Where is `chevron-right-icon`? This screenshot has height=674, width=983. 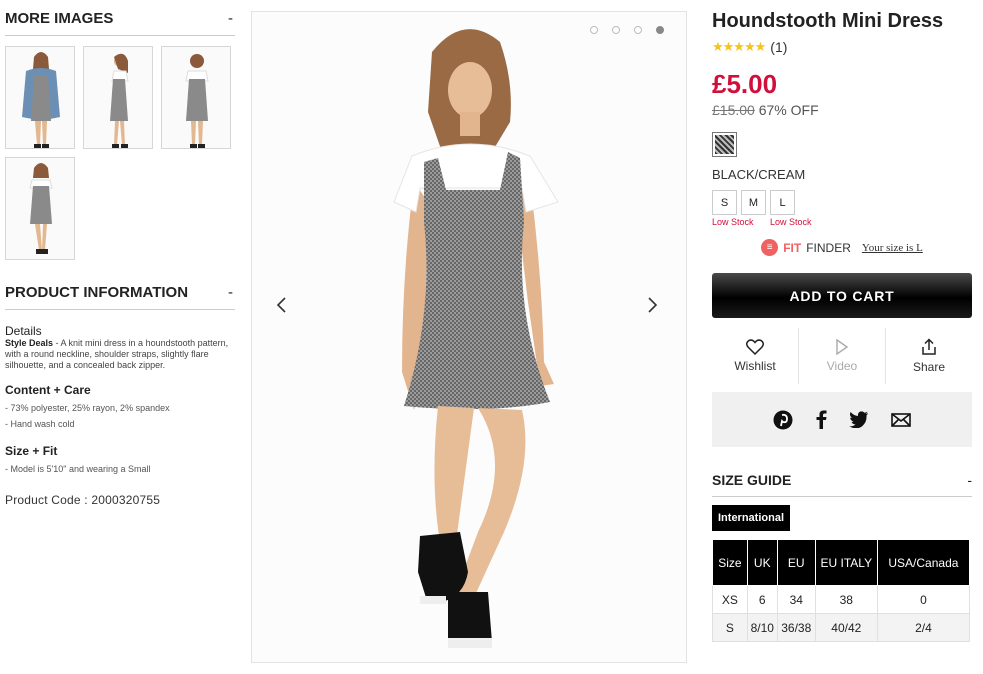 chevron-right-icon is located at coordinates (653, 305).